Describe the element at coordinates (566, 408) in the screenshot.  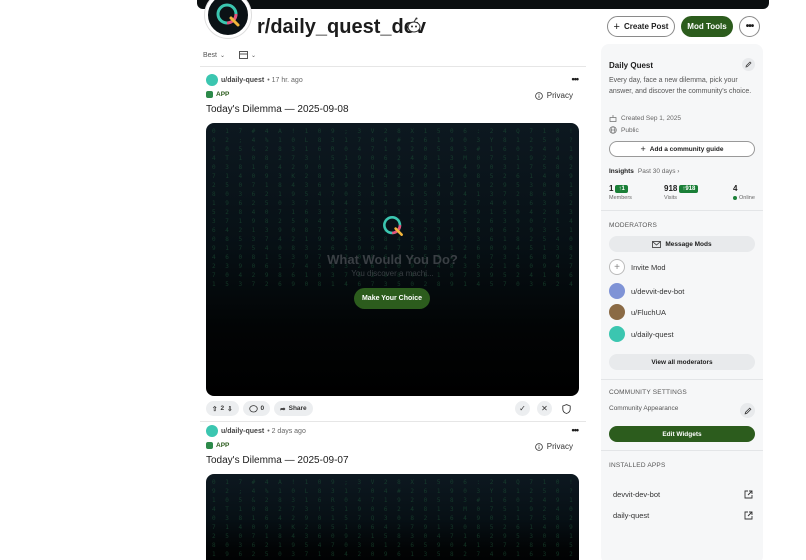
I see `shield-icon` at that location.